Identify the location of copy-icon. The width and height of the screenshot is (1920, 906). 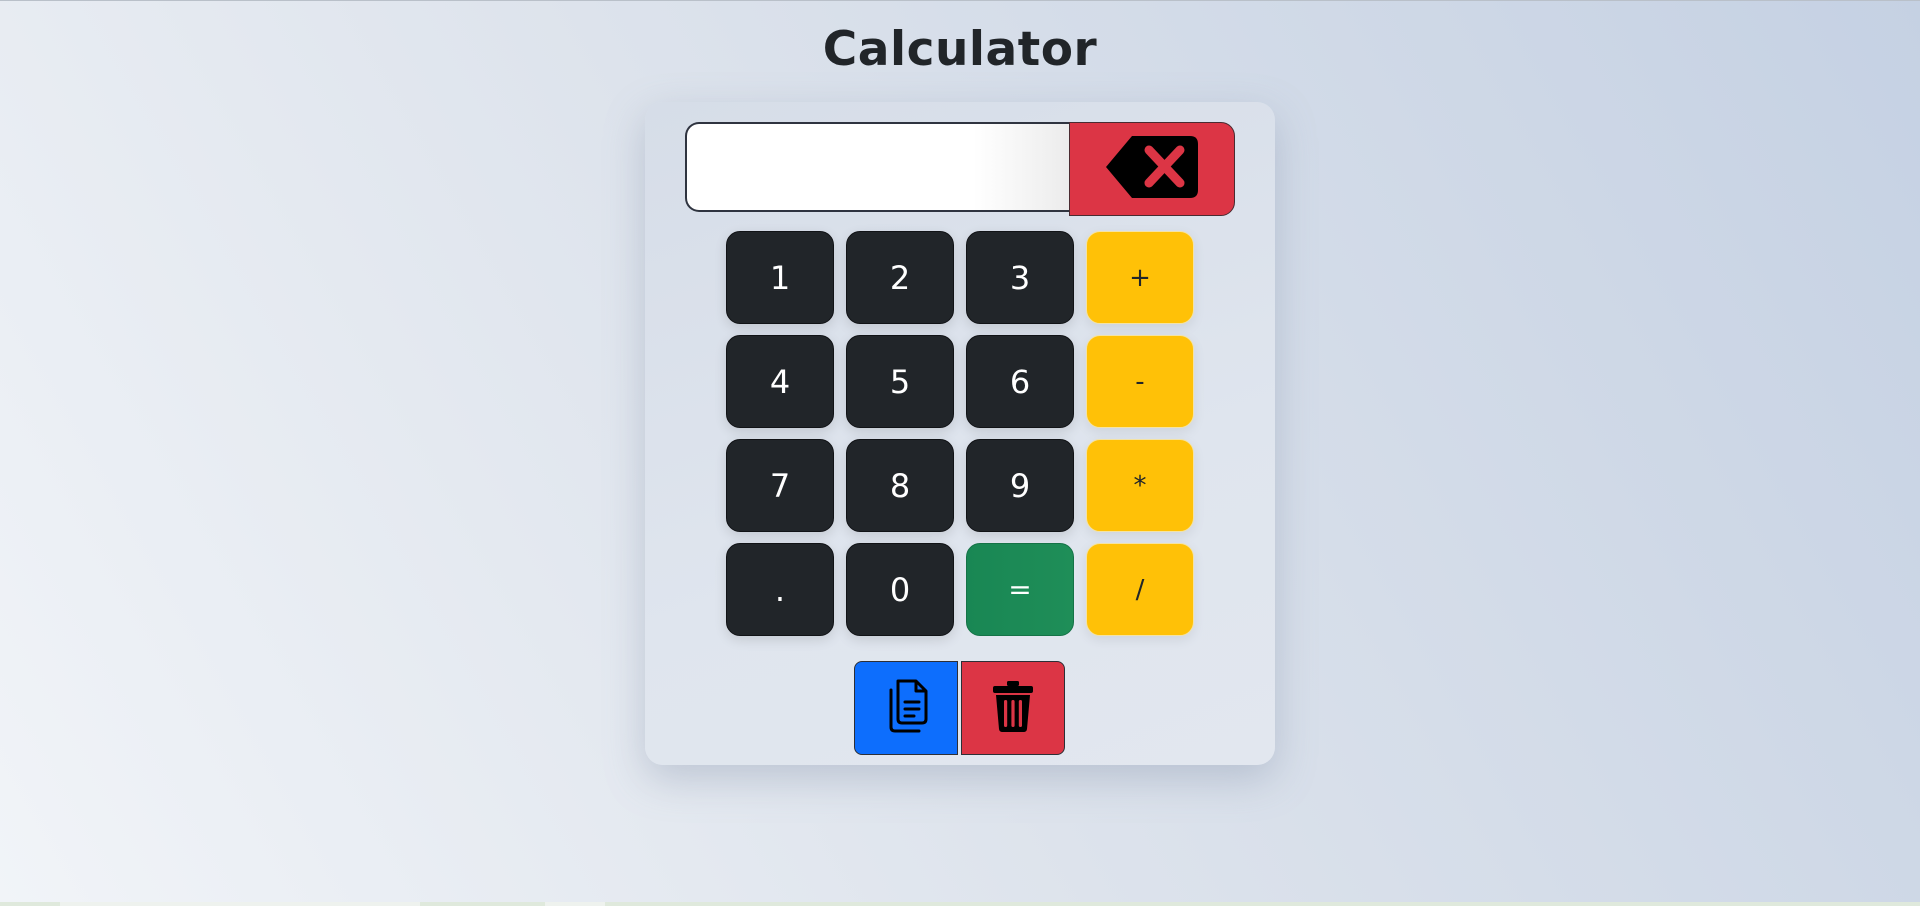
(906, 708).